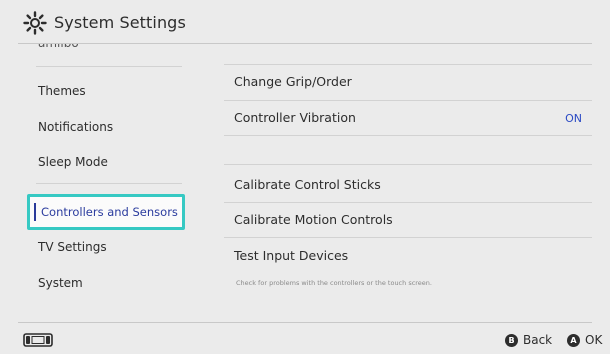 The width and height of the screenshot is (610, 354). Describe the element at coordinates (38, 340) in the screenshot. I see `console-icon` at that location.